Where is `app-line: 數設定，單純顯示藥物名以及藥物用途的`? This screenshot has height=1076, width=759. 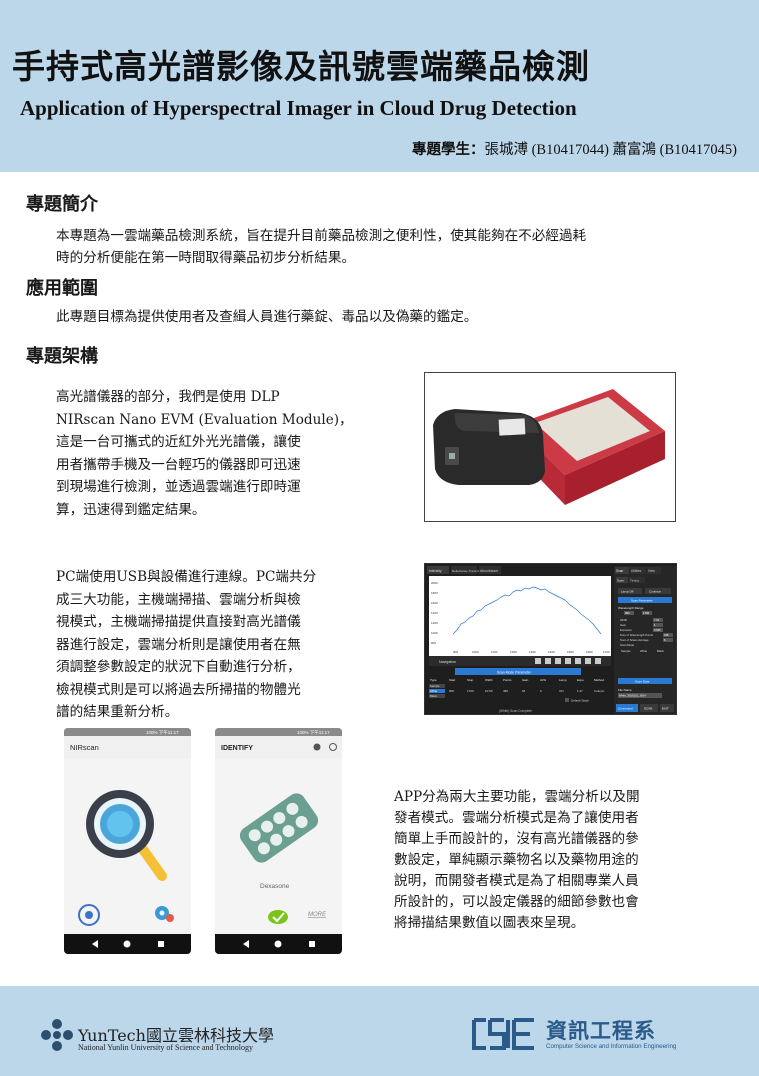
app-line: 數設定，單純顯示藥物名以及藥物用途的 is located at coordinates (516, 860).